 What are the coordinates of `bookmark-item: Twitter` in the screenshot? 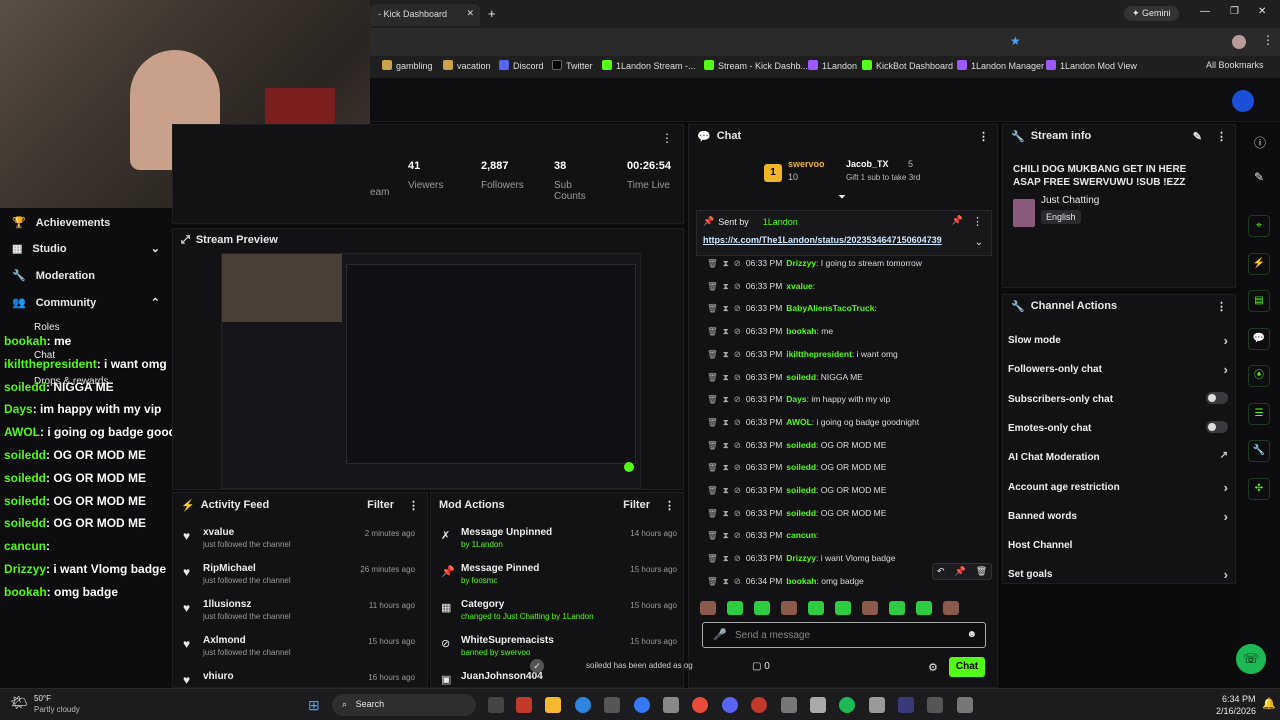 It's located at (572, 65).